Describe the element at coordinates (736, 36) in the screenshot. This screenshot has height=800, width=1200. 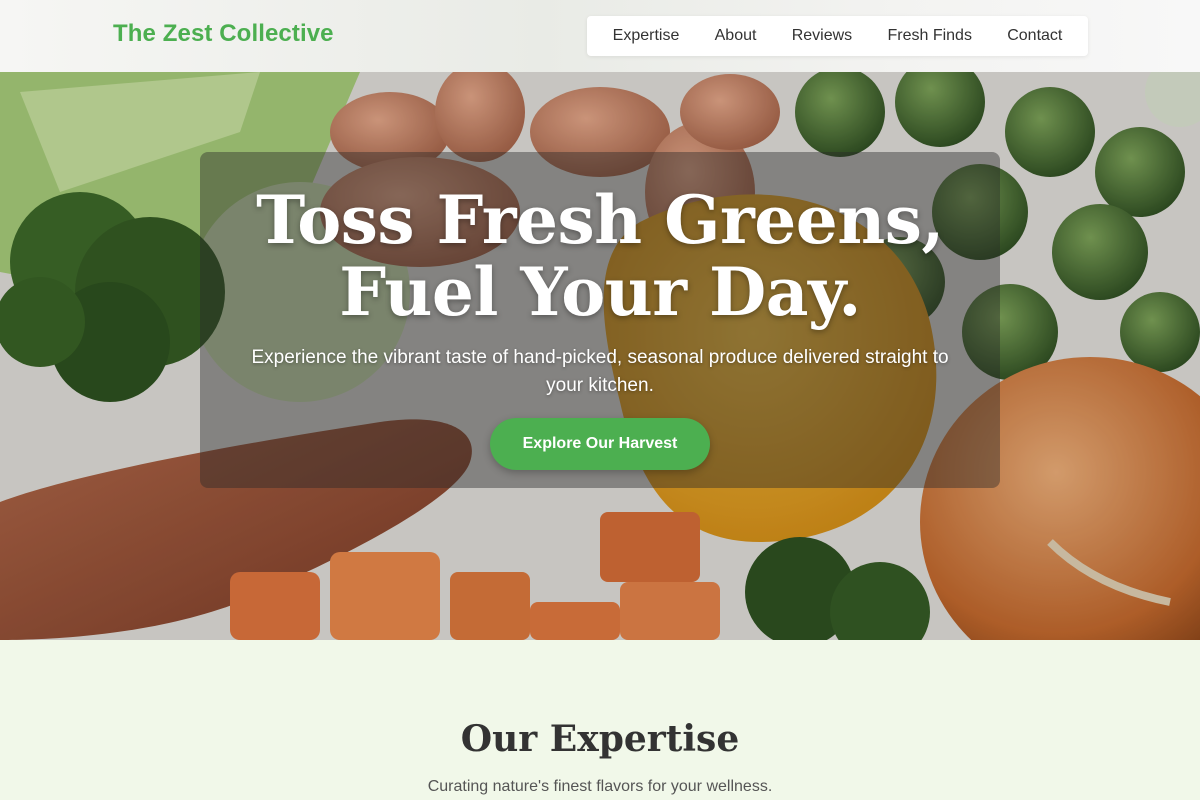
I see `nav-item-about: About` at that location.